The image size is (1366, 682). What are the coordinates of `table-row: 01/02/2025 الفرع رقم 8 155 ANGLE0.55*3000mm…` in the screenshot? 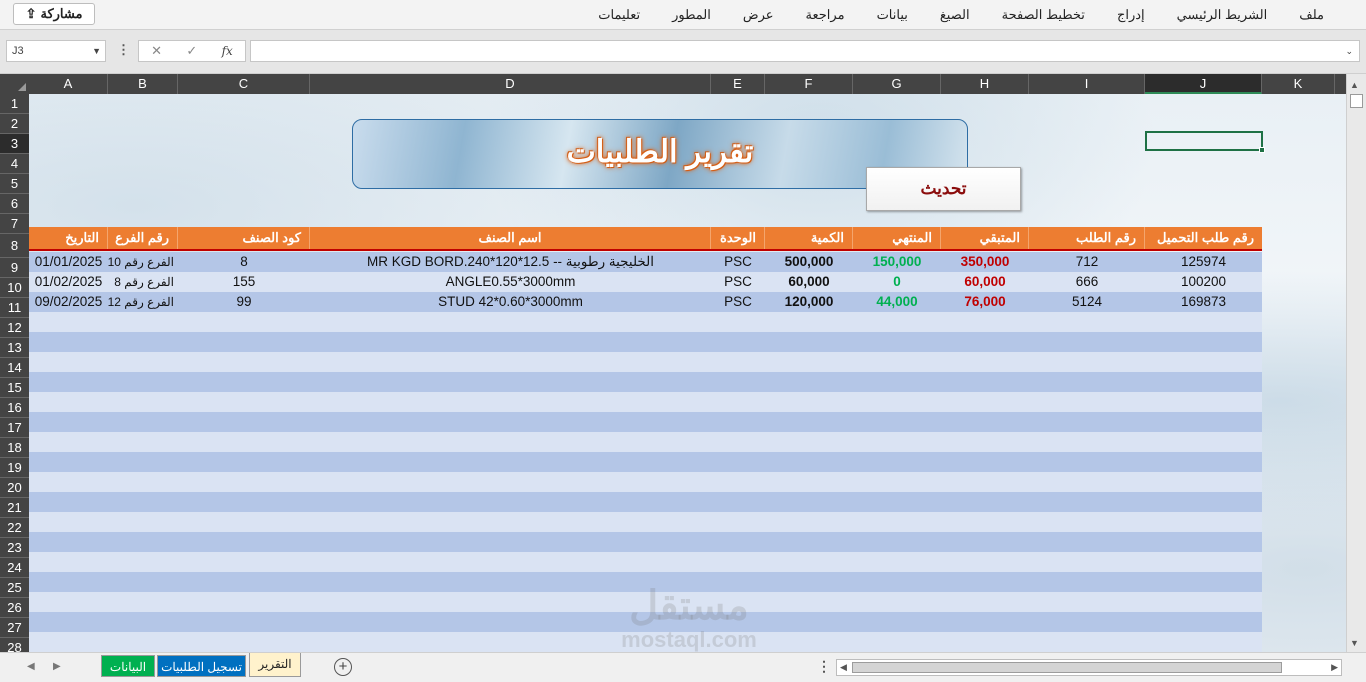 It's located at (645, 282).